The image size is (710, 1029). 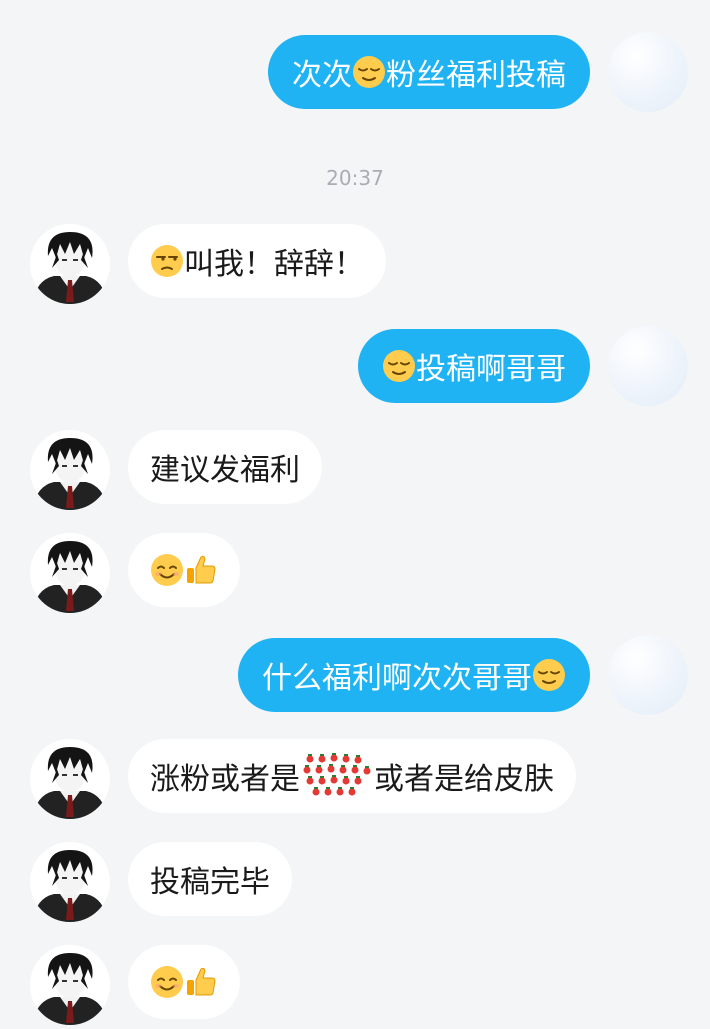 I want to click on message-row: 投稿完毕, so click(x=355, y=882).